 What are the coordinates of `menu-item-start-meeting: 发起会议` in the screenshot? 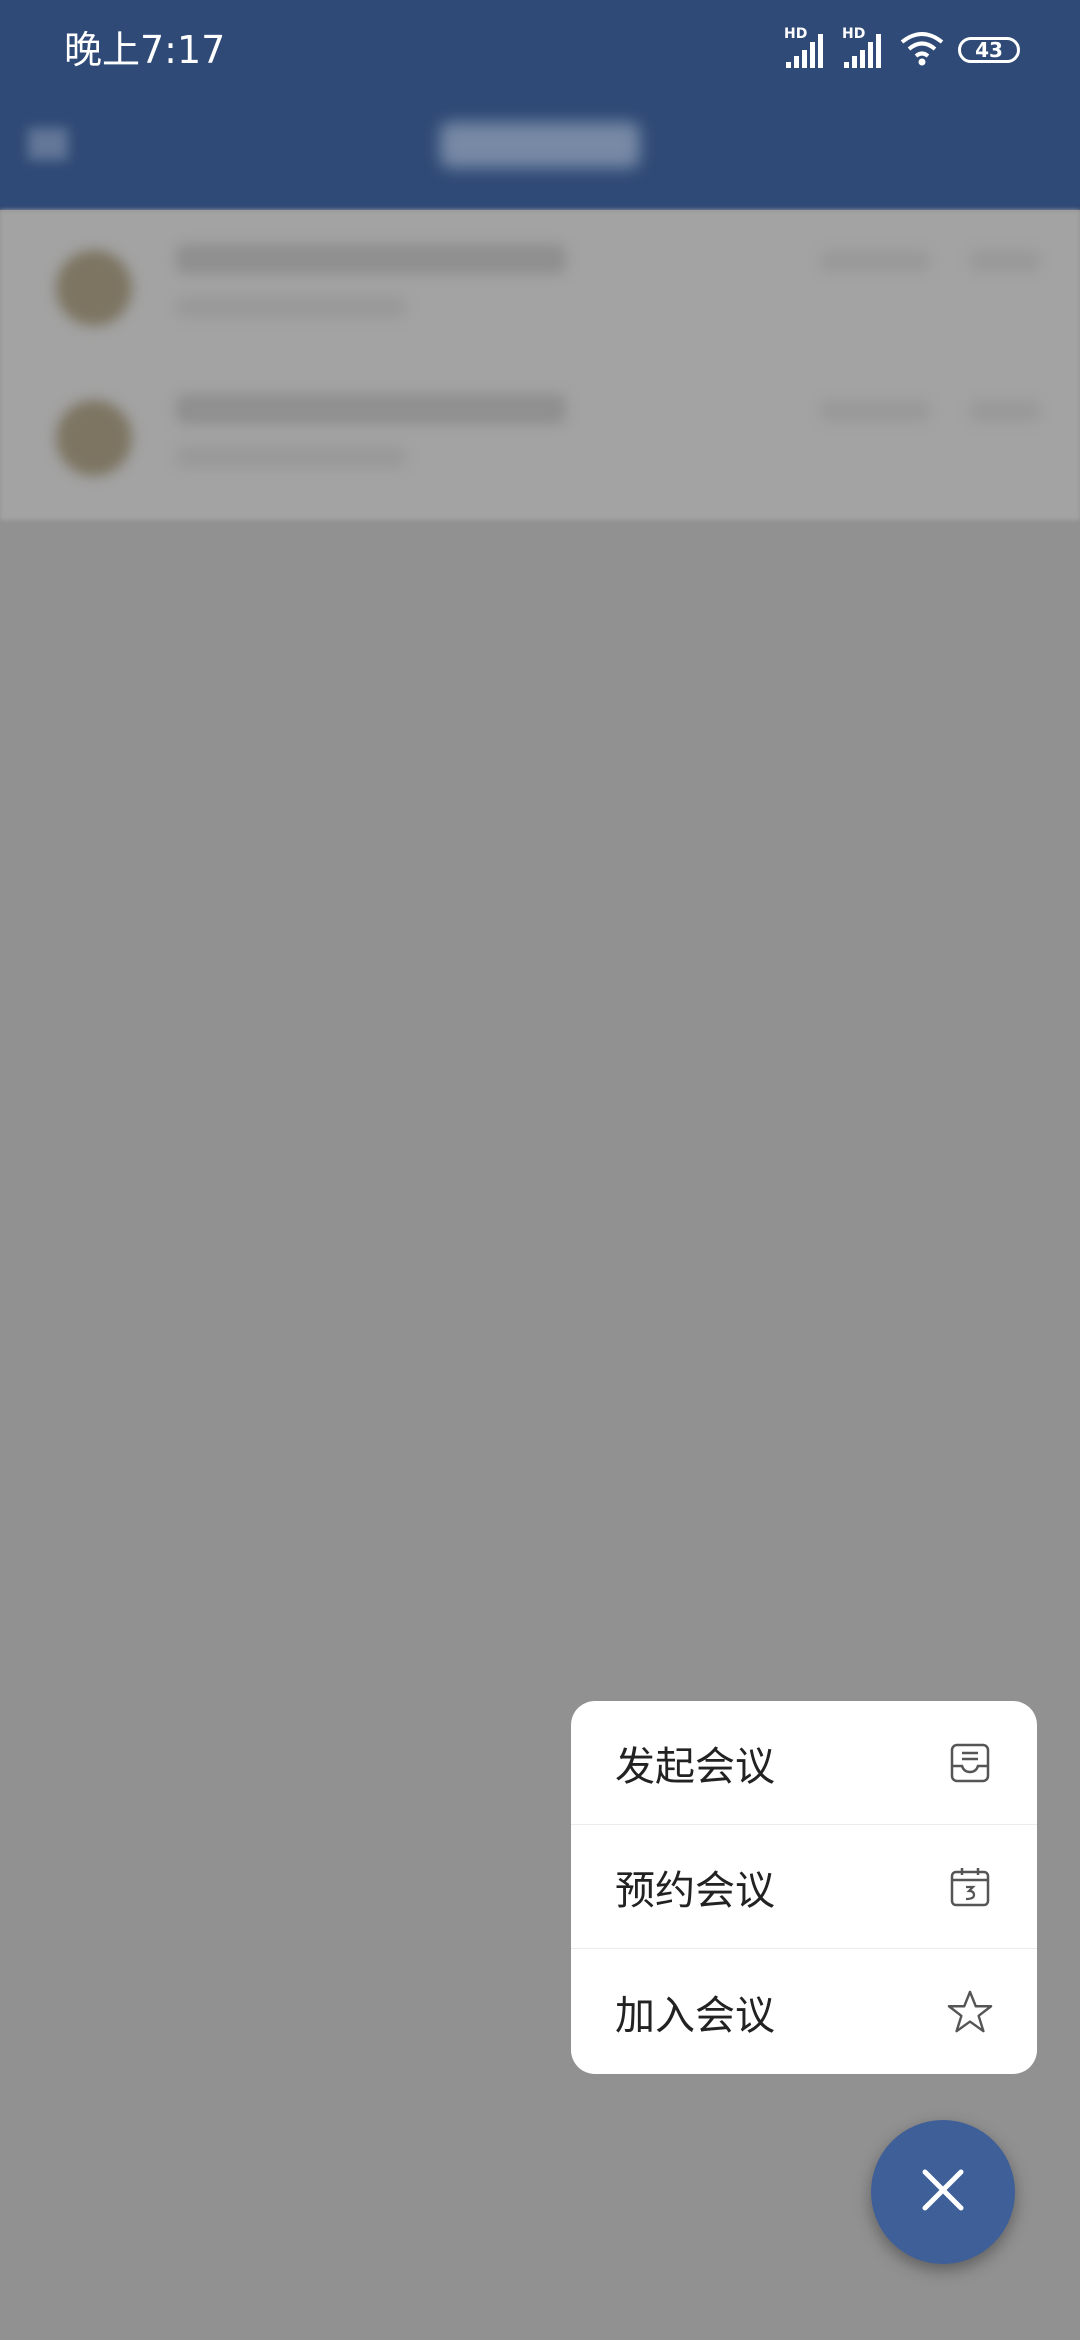 It's located at (804, 1763).